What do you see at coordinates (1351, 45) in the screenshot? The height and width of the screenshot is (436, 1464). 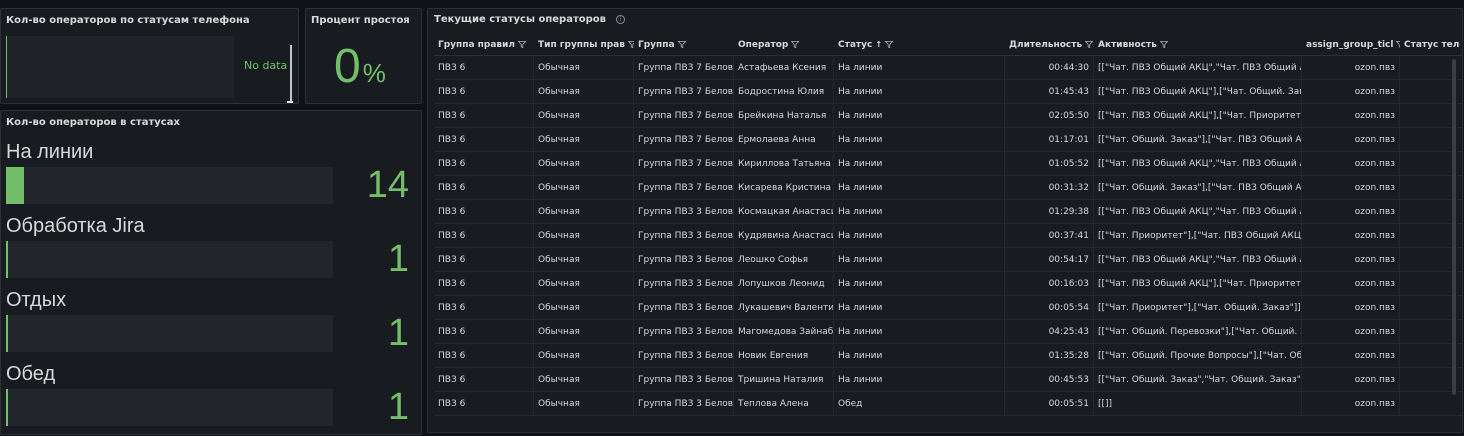 I see `column-header: assign_group_ticl` at bounding box center [1351, 45].